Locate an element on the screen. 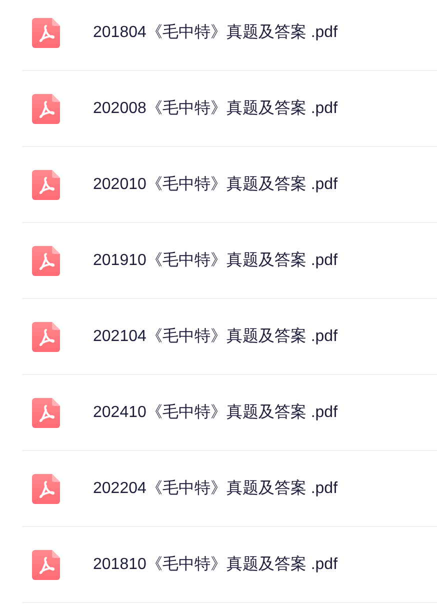  file-name: 201810《毛中特》真题及答案 .pdf is located at coordinates (215, 564).